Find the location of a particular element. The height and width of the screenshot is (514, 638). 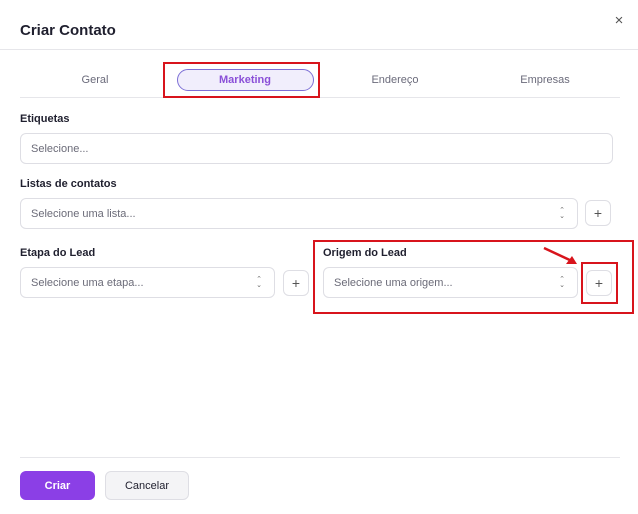

add-stage-button: + is located at coordinates (296, 283).